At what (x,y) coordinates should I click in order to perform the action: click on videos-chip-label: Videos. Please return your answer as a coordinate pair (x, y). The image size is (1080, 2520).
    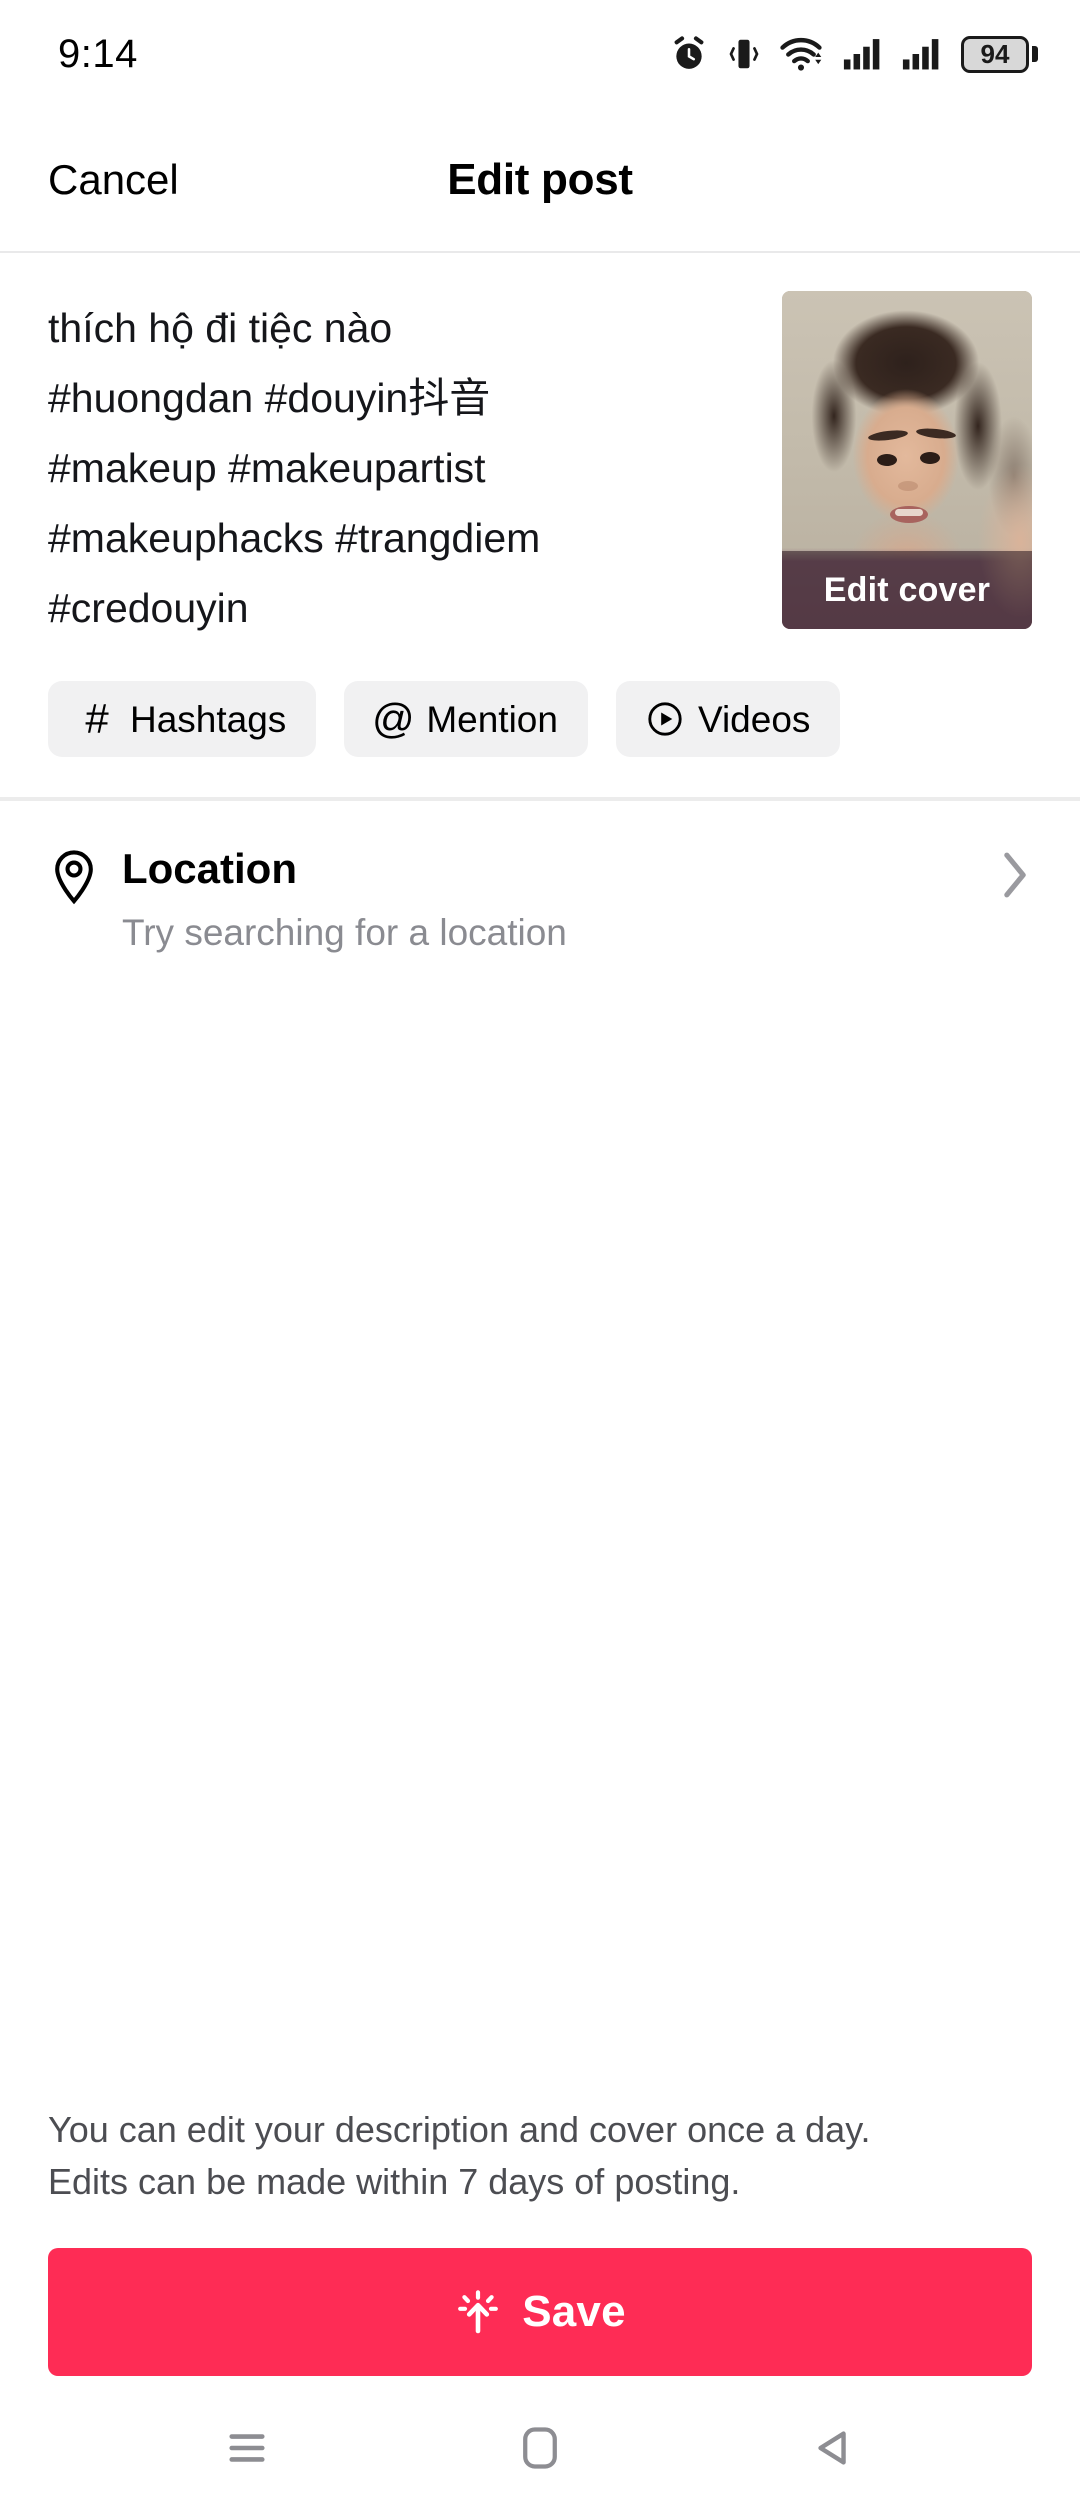
    Looking at the image, I should click on (754, 719).